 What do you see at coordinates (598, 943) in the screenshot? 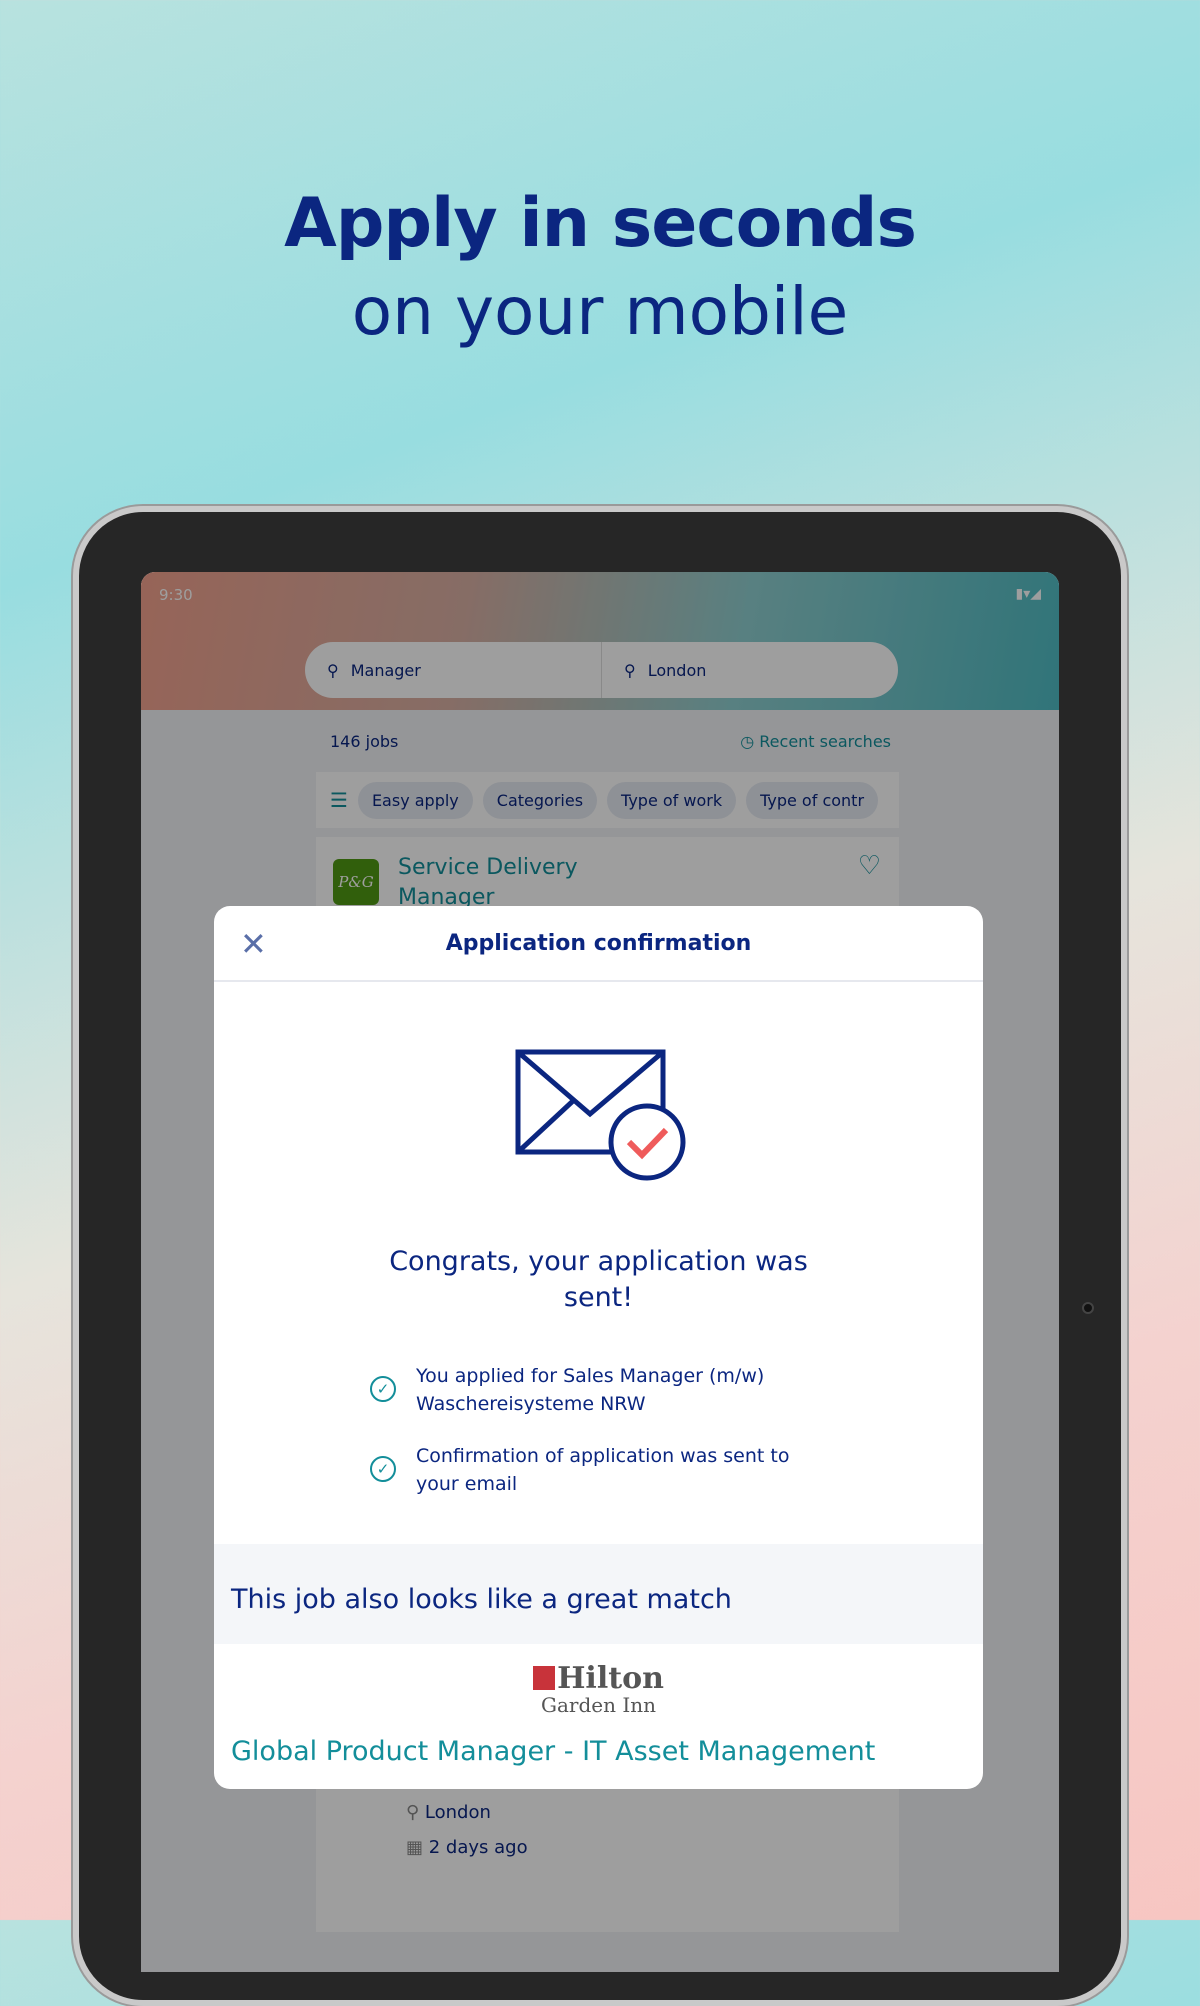
I see `dialog-title: Application confirmation` at bounding box center [598, 943].